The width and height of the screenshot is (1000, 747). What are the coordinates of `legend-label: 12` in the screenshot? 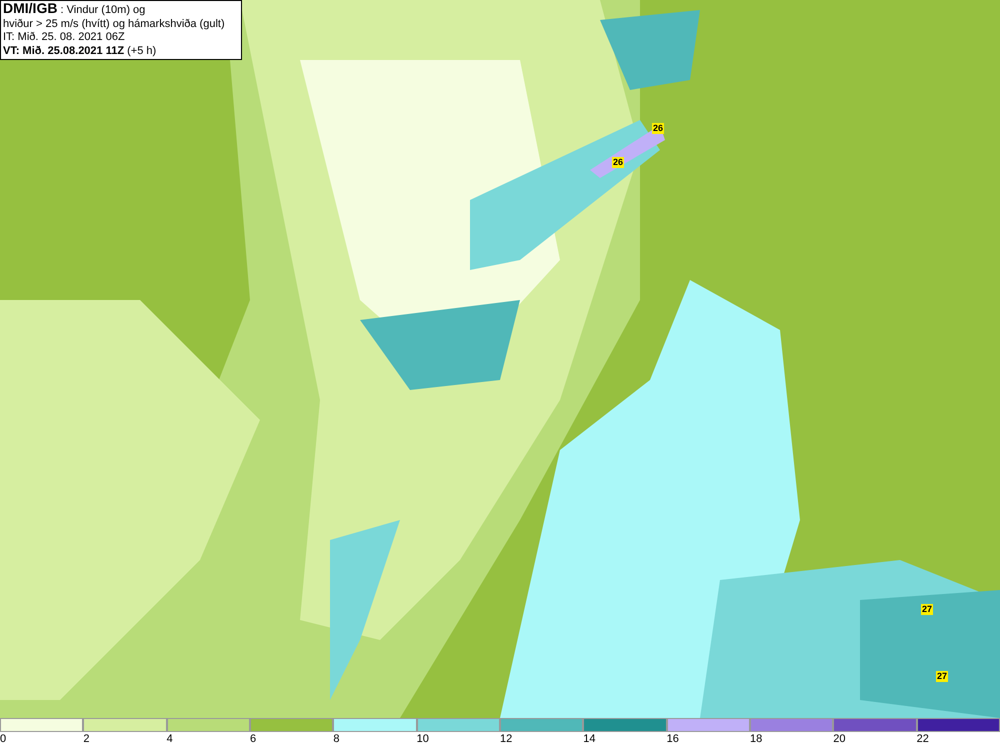 It's located at (507, 739).